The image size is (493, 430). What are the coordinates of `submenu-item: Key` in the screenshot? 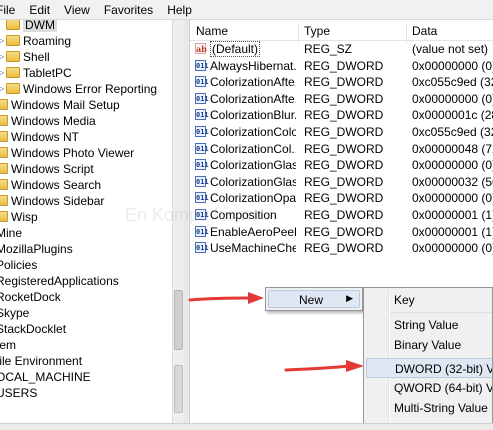 It's located at (429, 300).